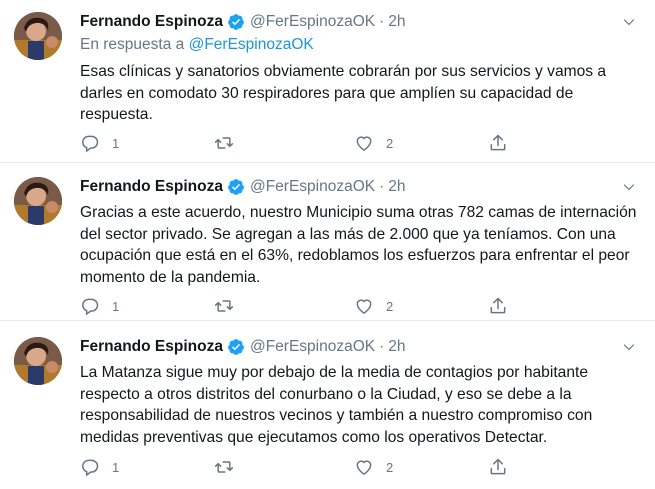 The width and height of the screenshot is (655, 489). What do you see at coordinates (251, 44) in the screenshot?
I see `reply-handle-link: @FerEspinozaOK` at bounding box center [251, 44].